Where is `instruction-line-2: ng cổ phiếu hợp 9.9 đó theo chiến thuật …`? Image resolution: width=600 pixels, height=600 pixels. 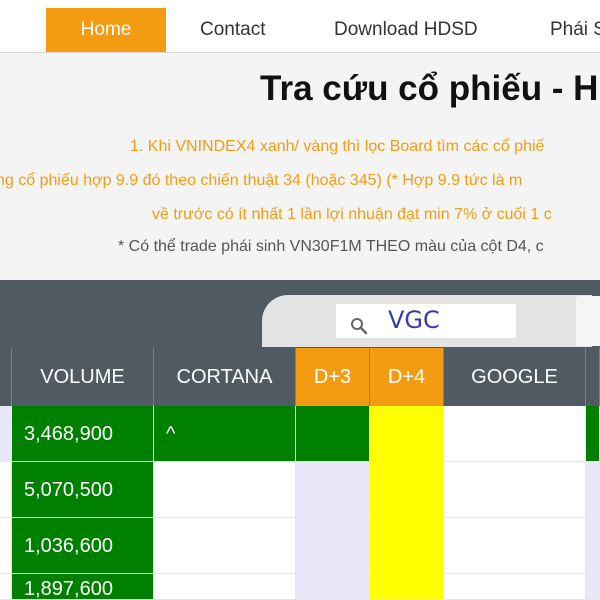
instruction-line-2: ng cổ phiếu hợp 9.9 đó theo chiến thuật … is located at coordinates (261, 180).